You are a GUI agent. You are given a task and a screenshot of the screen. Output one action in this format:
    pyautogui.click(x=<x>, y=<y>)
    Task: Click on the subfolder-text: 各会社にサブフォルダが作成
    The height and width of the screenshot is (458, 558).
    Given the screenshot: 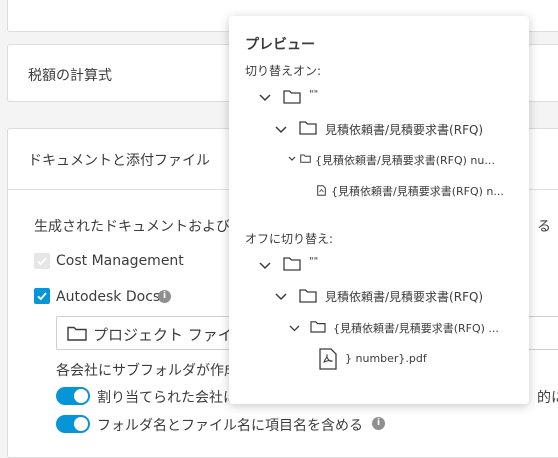 What is the action you would take?
    pyautogui.click(x=147, y=371)
    